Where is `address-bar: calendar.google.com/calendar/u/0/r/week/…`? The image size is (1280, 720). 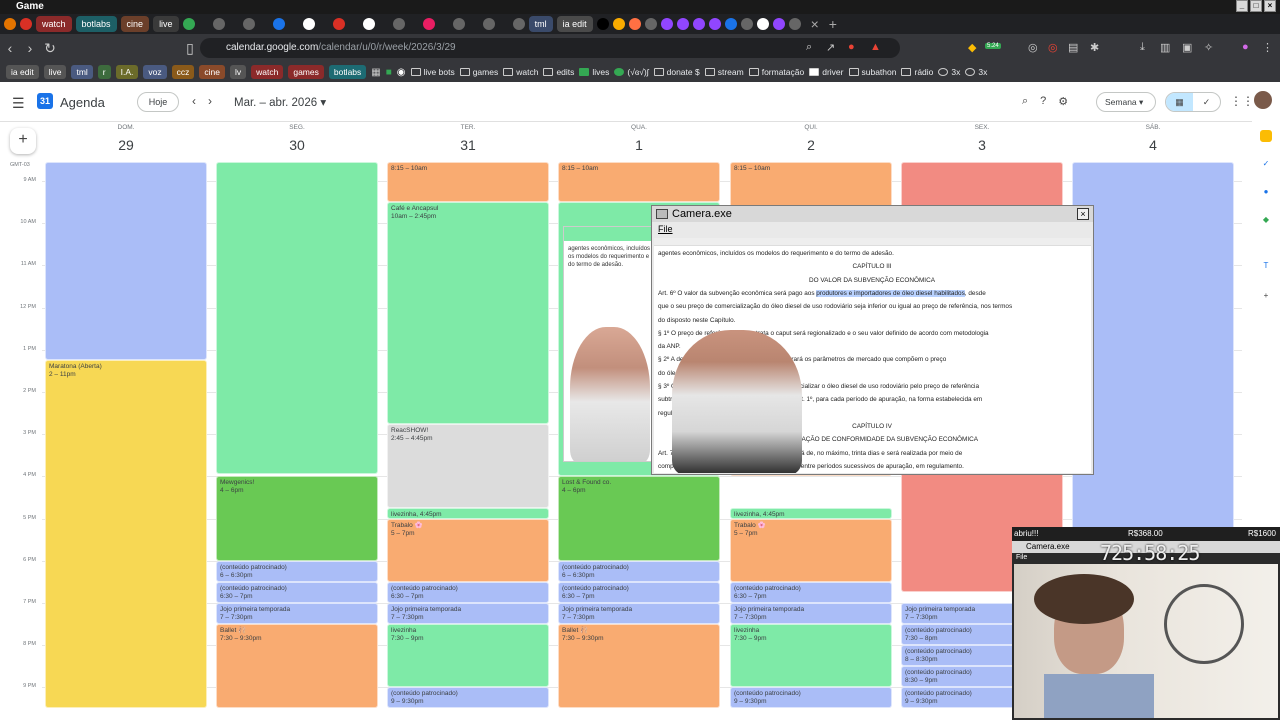 address-bar: calendar.google.com/calendar/u/0/r/week/… is located at coordinates (550, 48).